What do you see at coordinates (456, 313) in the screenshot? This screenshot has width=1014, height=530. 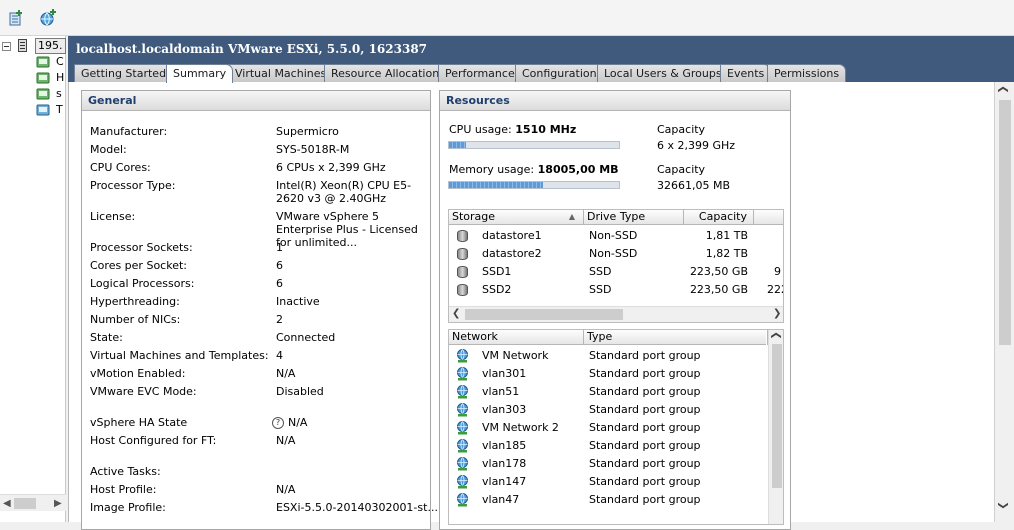 I see `scroll-left-icon: ❮` at bounding box center [456, 313].